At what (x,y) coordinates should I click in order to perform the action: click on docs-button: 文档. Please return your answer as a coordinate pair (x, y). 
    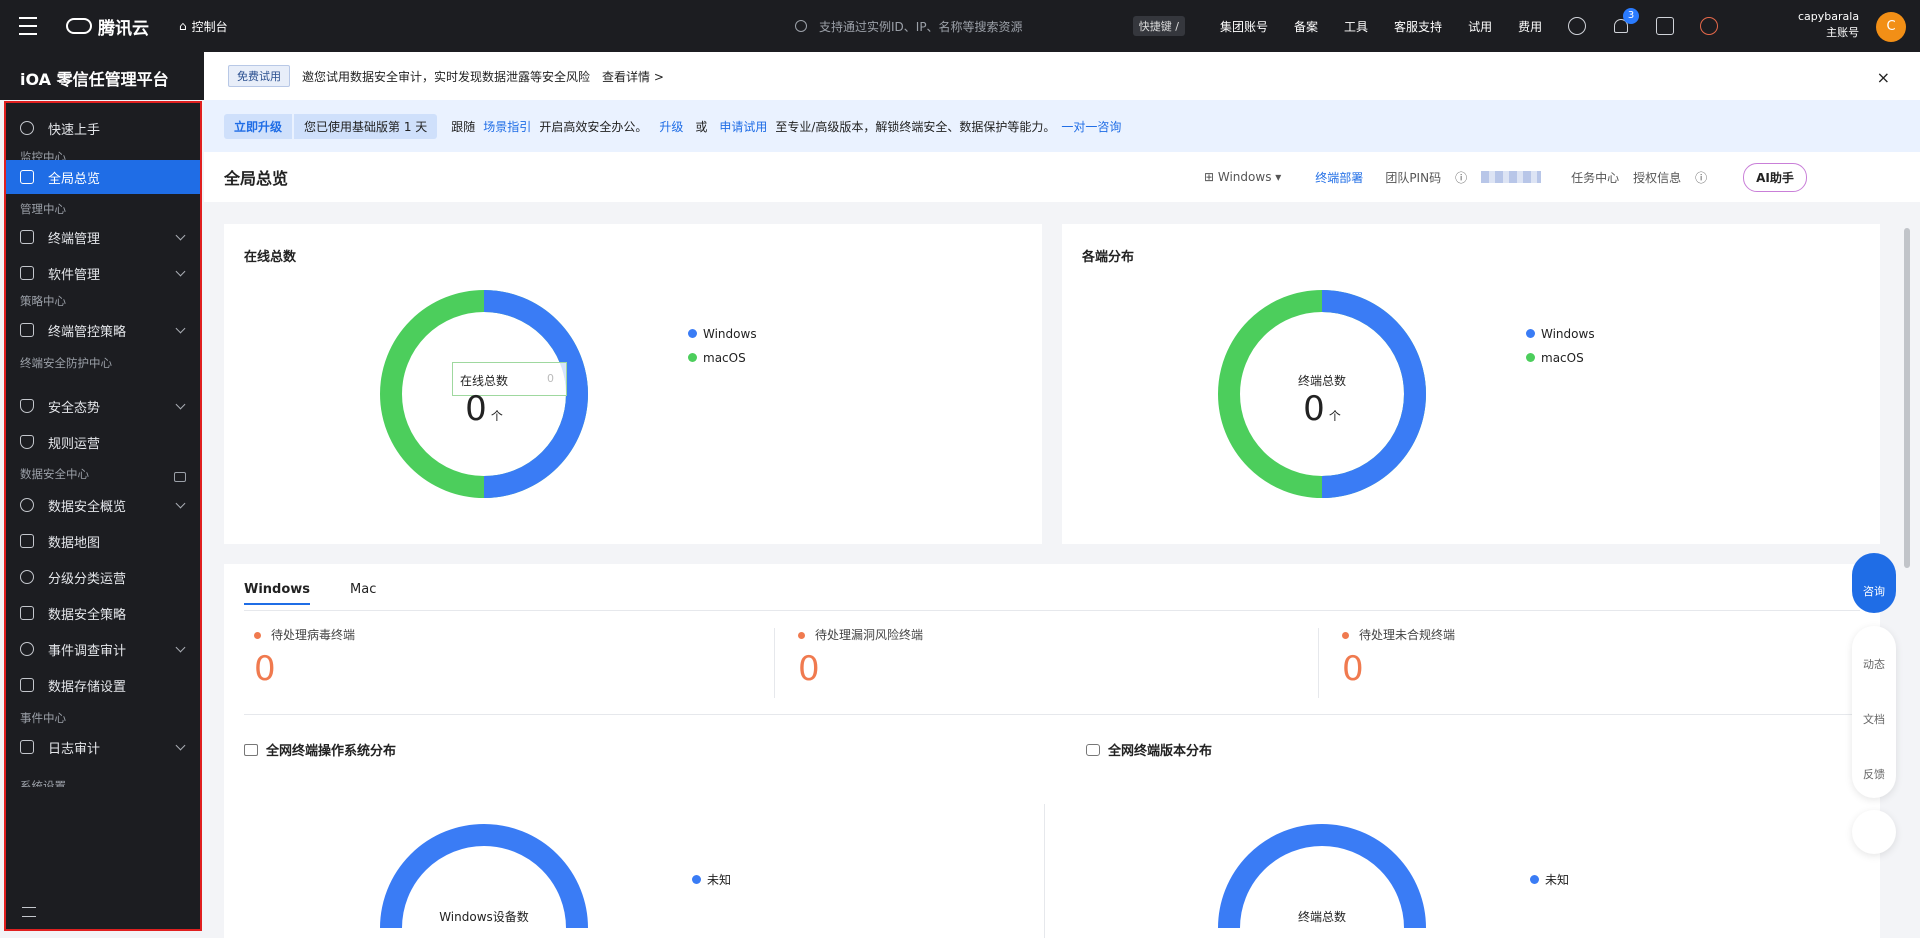
    Looking at the image, I should click on (1874, 708).